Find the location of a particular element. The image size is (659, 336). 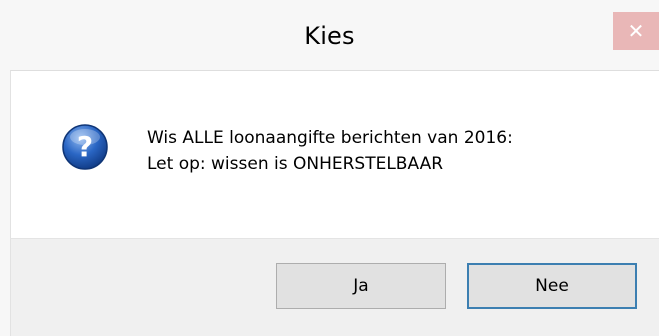

yes-button: Ja is located at coordinates (361, 286).